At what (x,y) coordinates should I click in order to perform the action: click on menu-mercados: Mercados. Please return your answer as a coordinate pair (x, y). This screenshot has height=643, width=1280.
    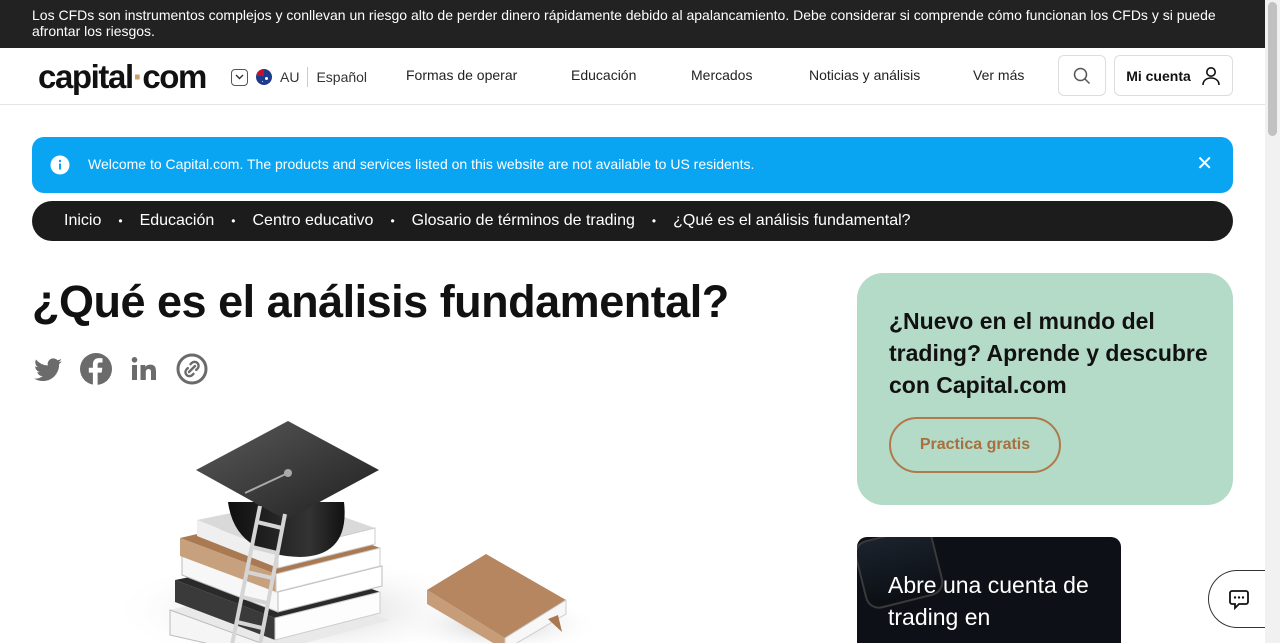
    Looking at the image, I should click on (721, 75).